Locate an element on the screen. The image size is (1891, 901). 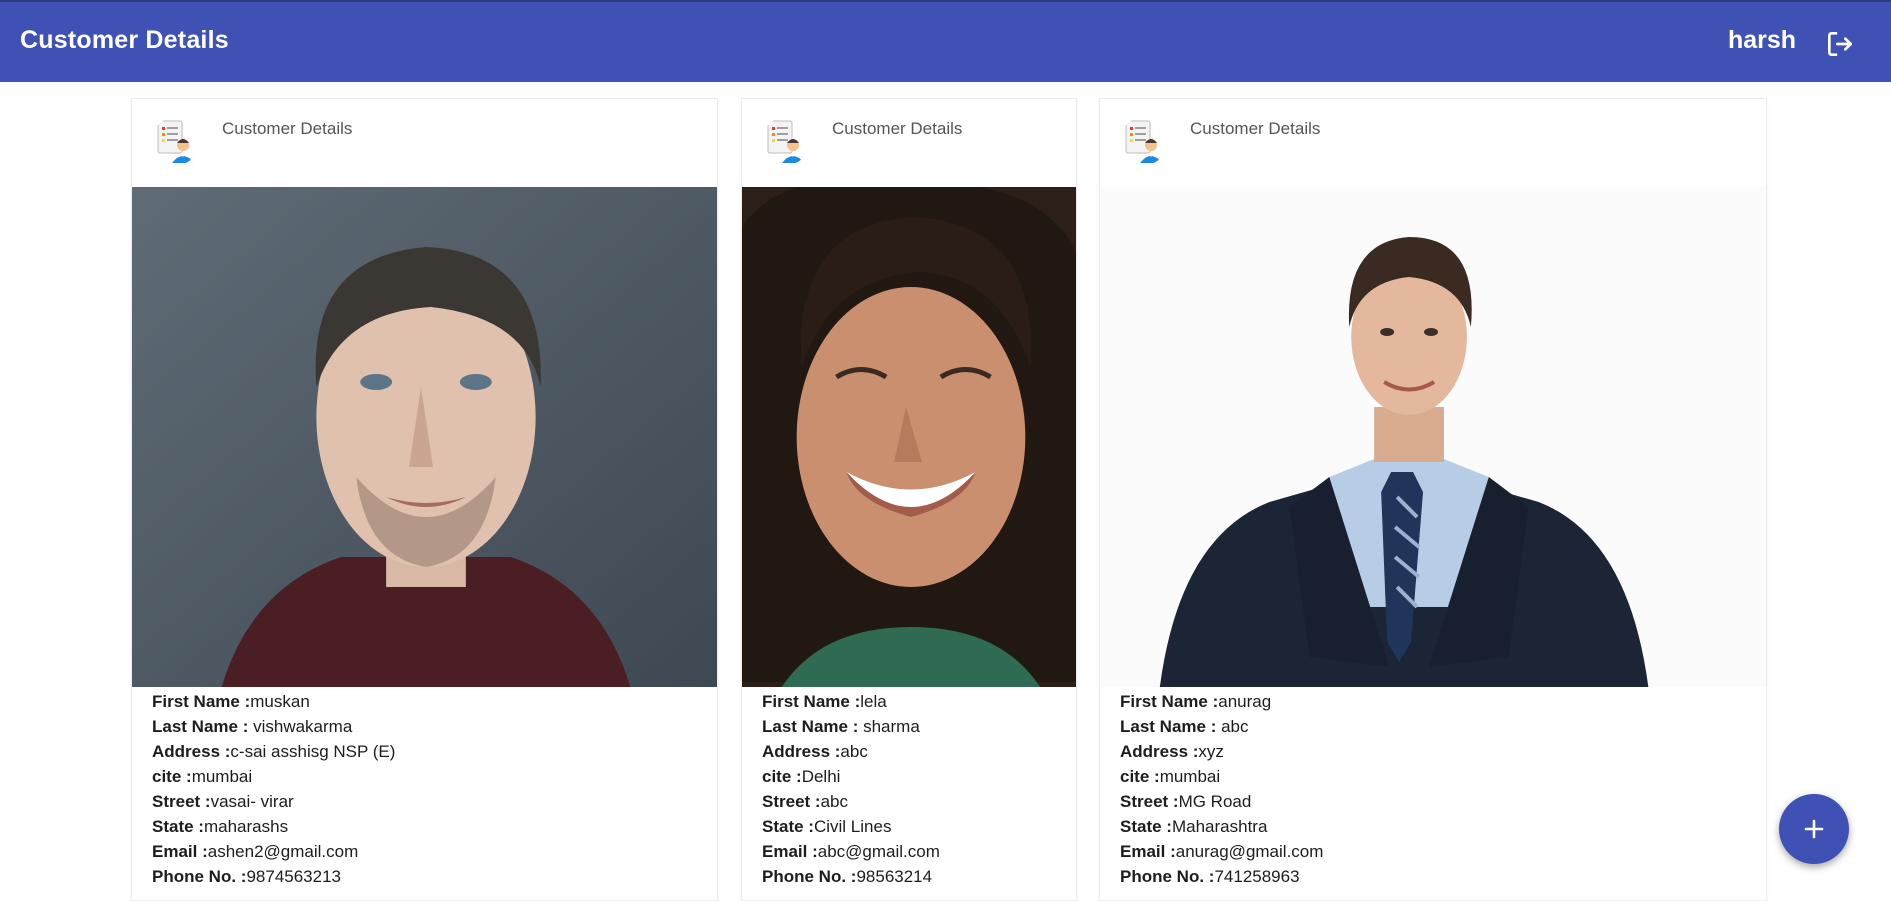
first-name-row: First Name :lela is located at coordinates (851, 701).